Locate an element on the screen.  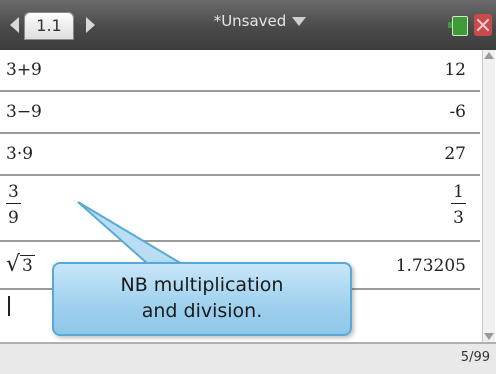
callout-pointer is located at coordinates (131, 233).